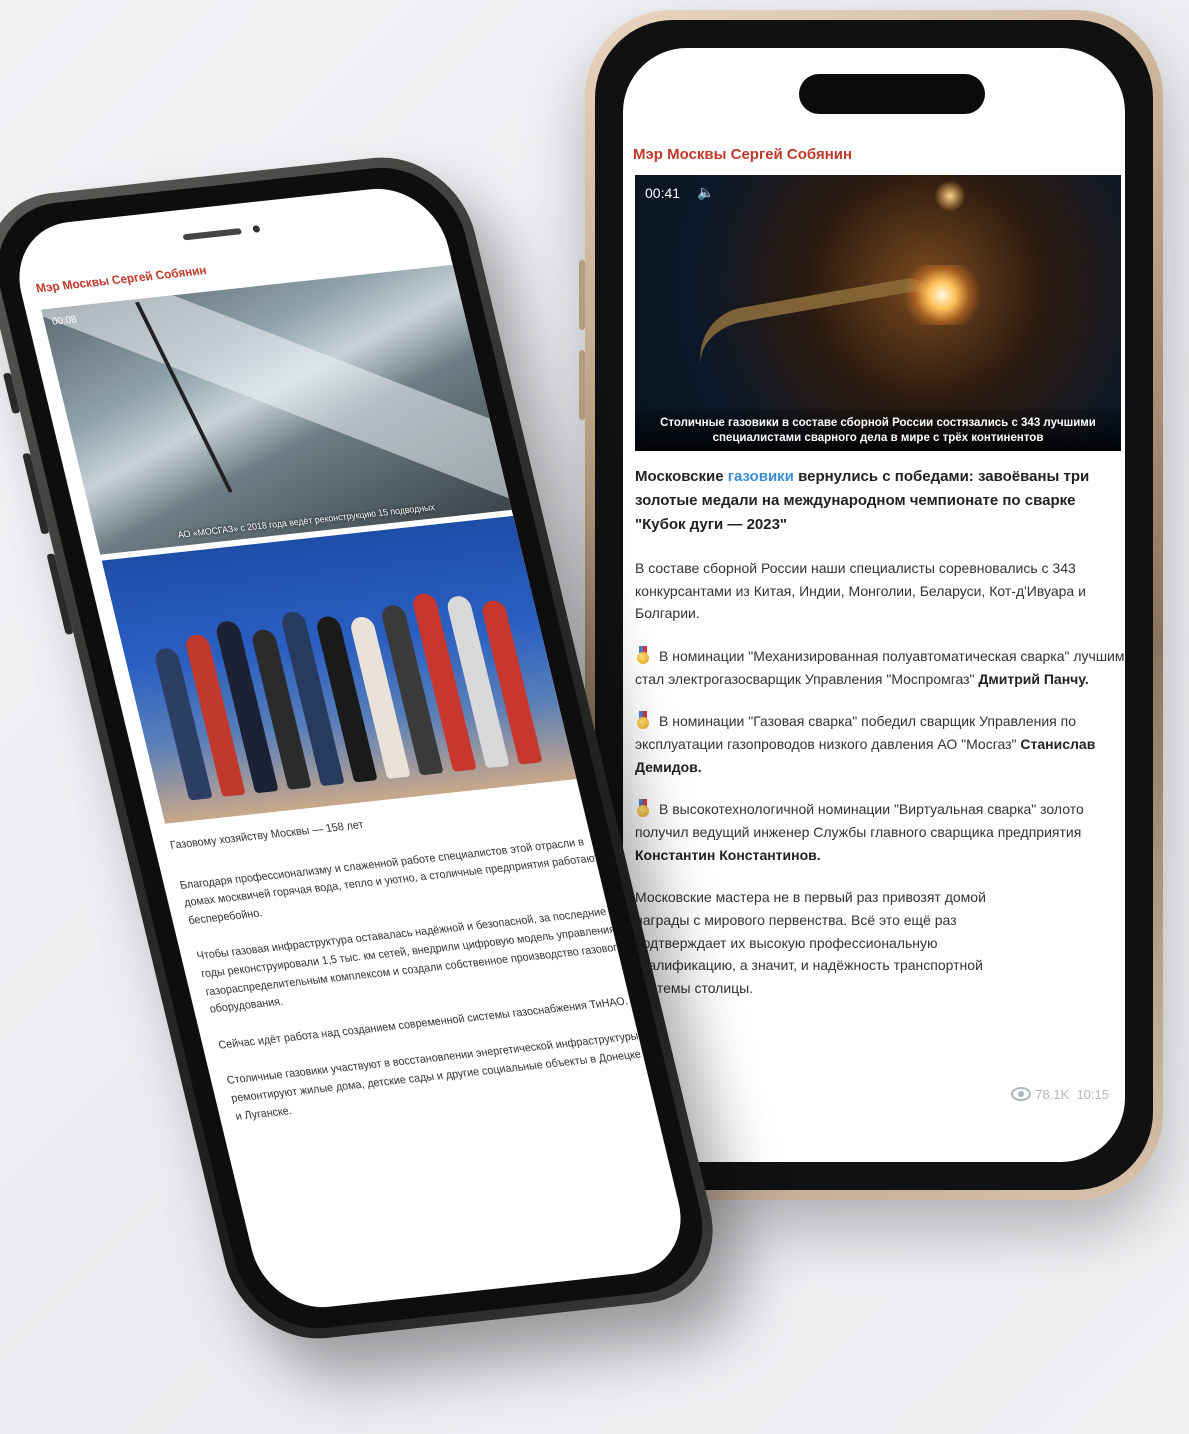 The image size is (1189, 1434). Describe the element at coordinates (1033, 678) in the screenshot. I see `winner-name: Дмитрий Панчу.` at that location.